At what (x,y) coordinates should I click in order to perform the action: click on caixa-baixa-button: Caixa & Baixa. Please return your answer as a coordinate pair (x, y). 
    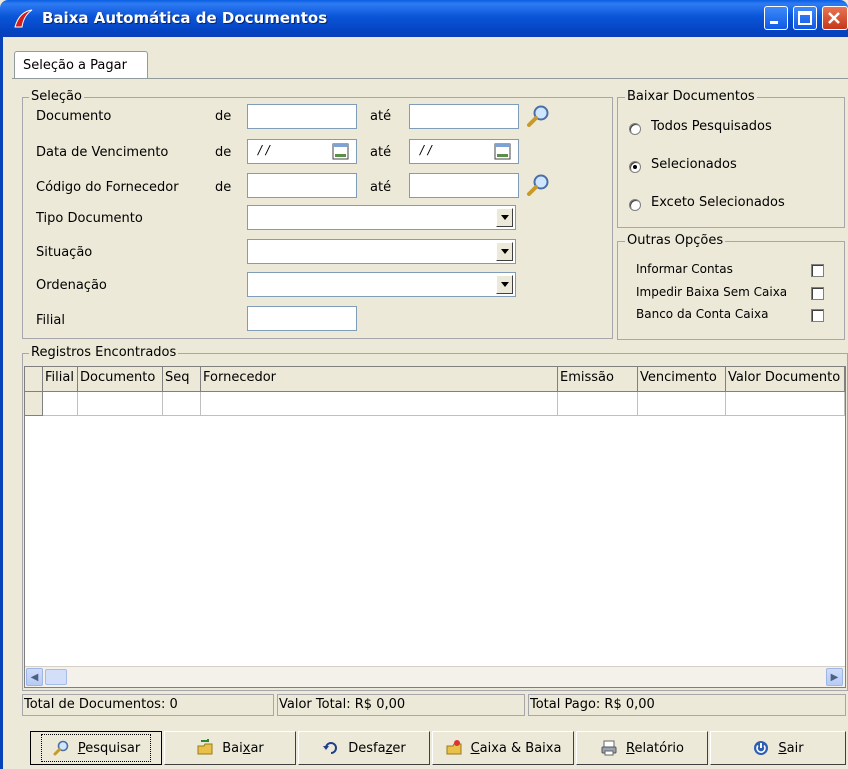
    Looking at the image, I should click on (503, 748).